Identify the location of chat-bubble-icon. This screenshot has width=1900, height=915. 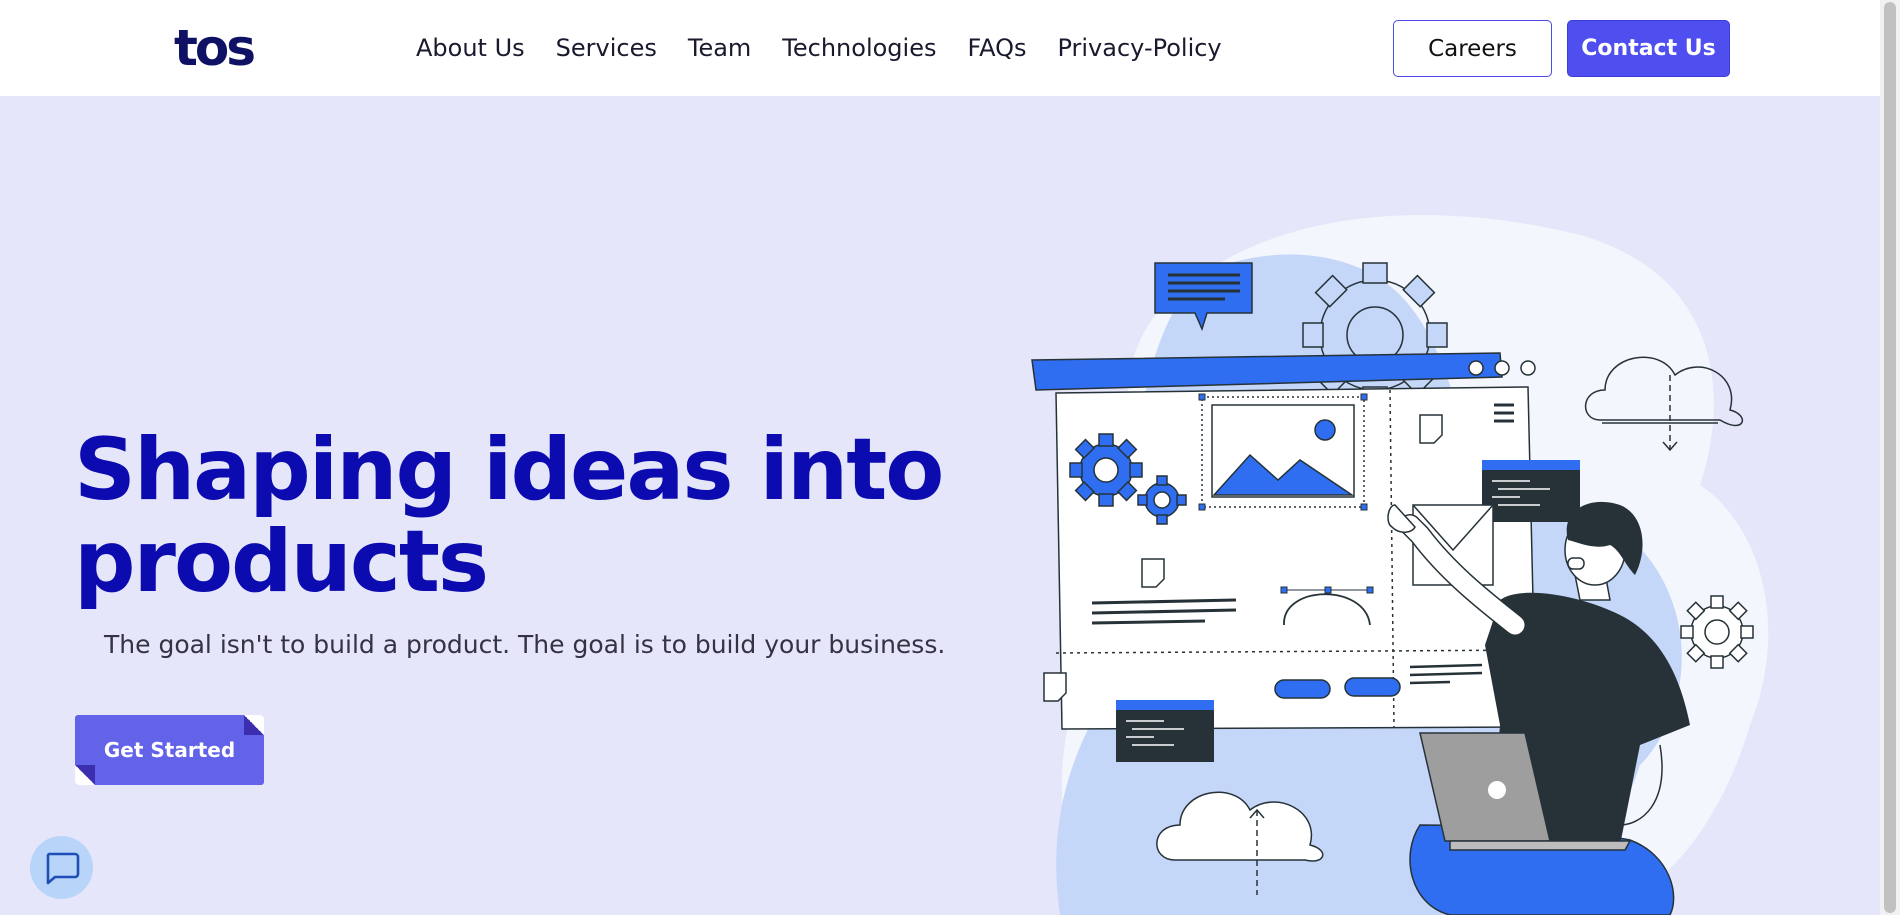
(62, 868).